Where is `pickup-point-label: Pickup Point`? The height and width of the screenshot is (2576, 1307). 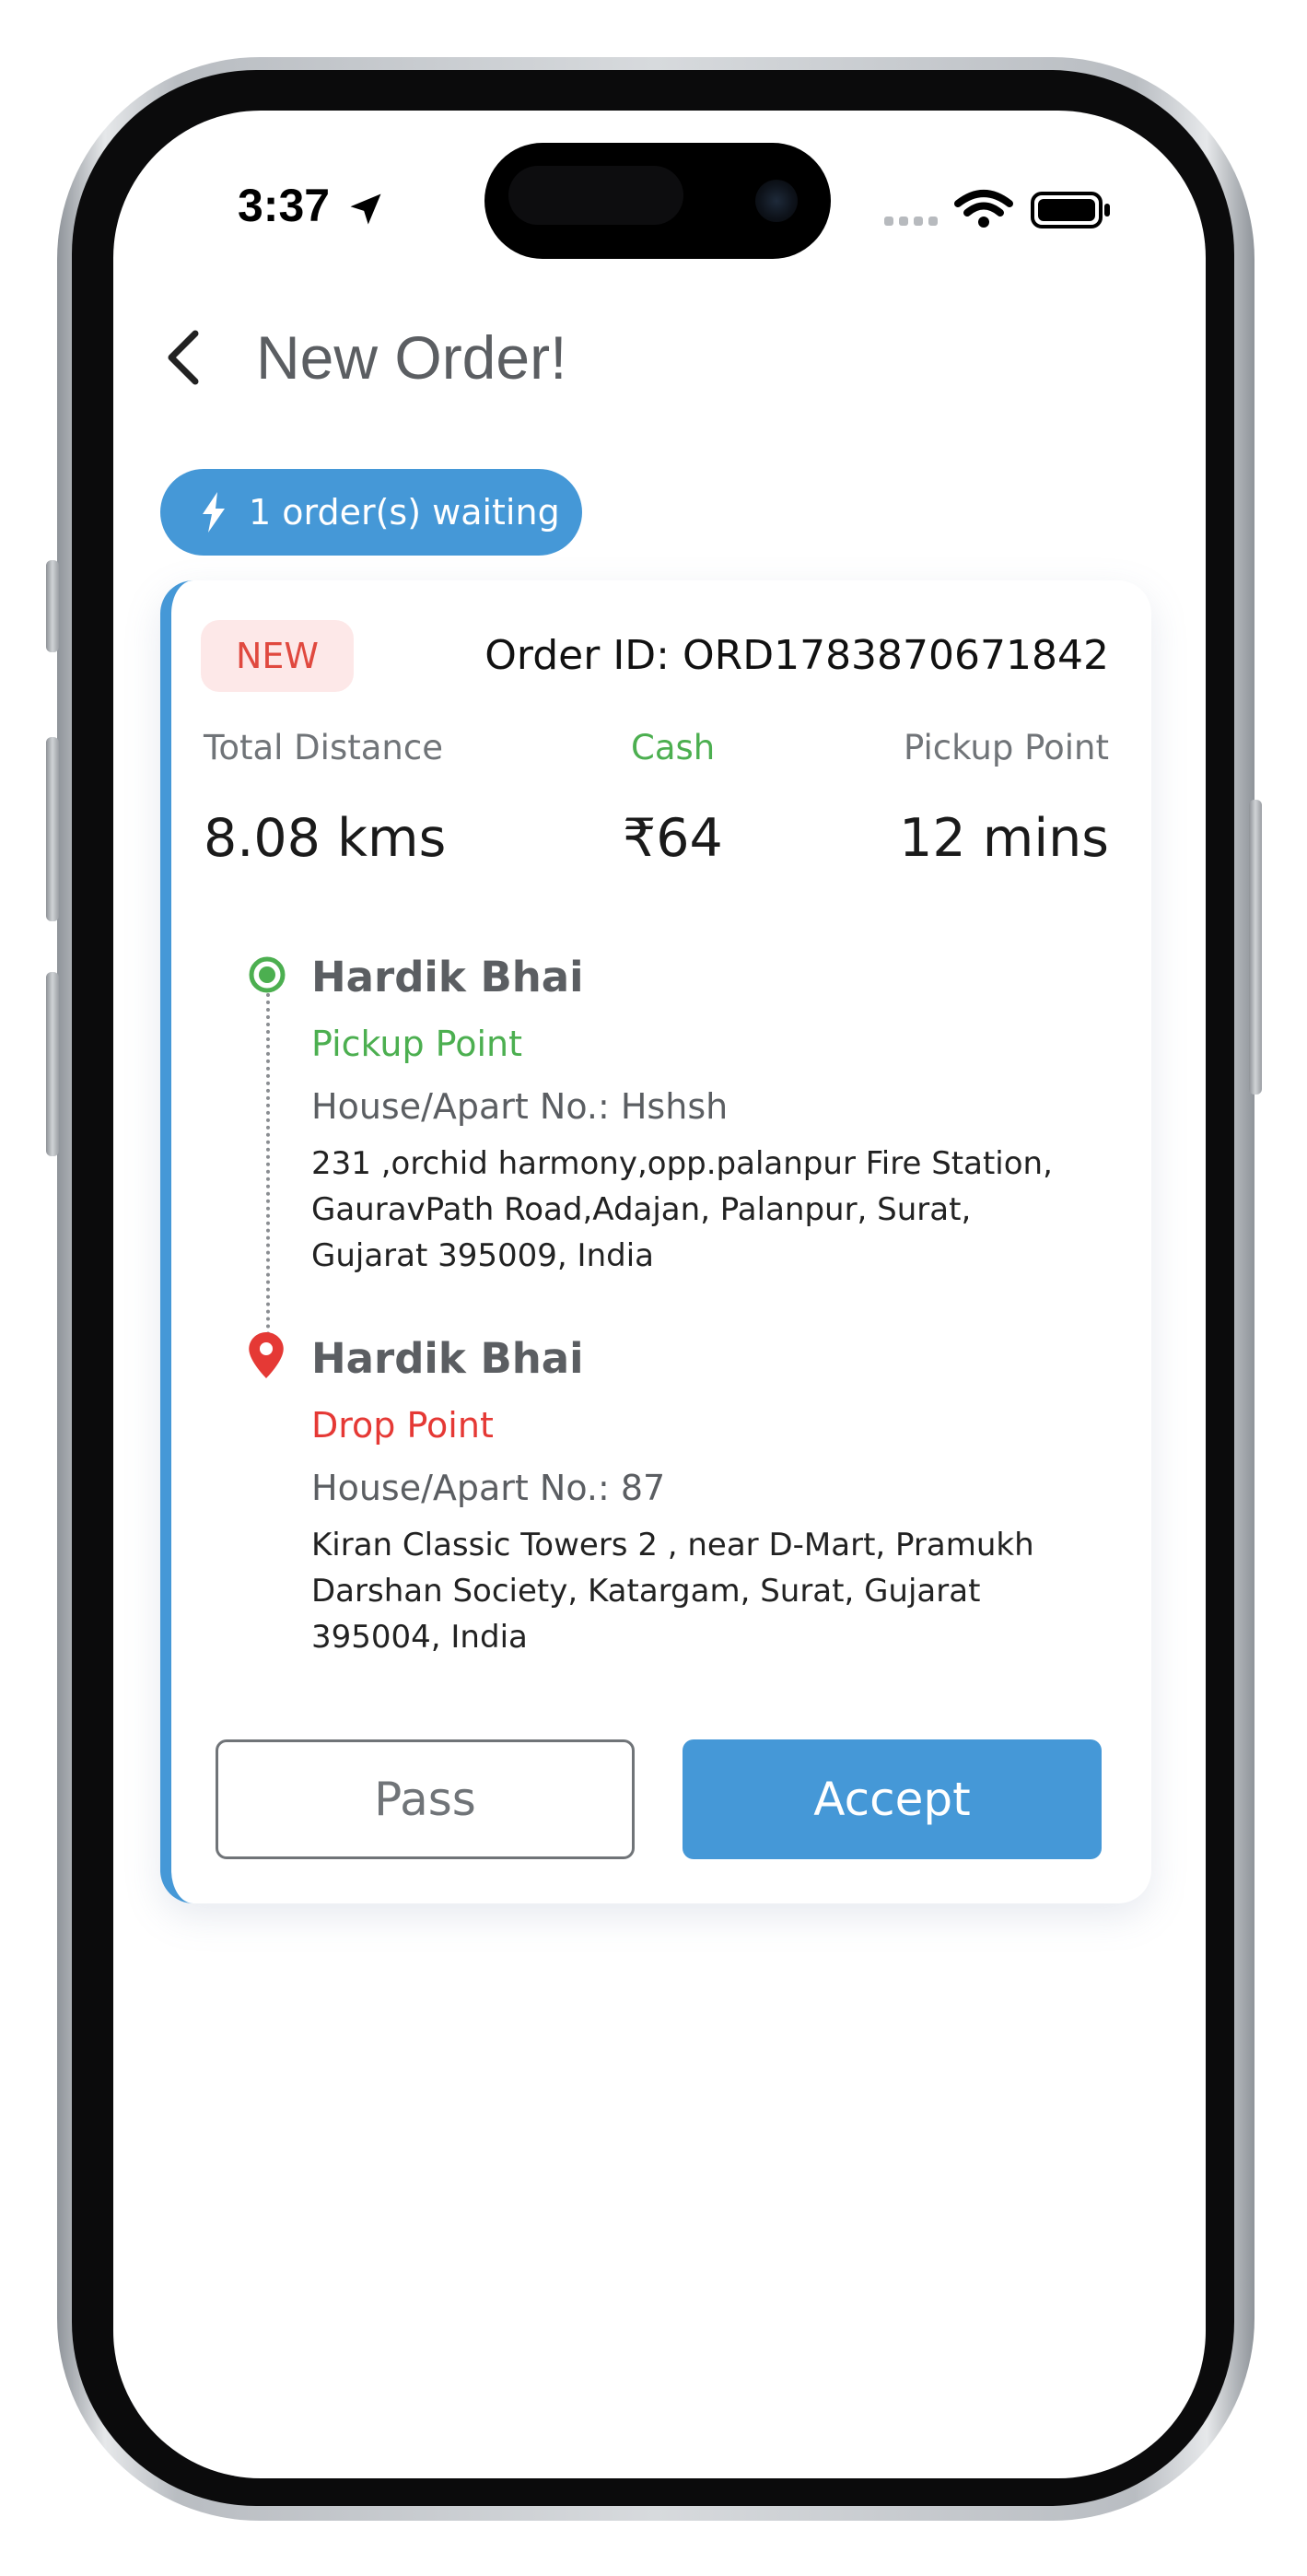
pickup-point-label: Pickup Point is located at coordinates (417, 1044).